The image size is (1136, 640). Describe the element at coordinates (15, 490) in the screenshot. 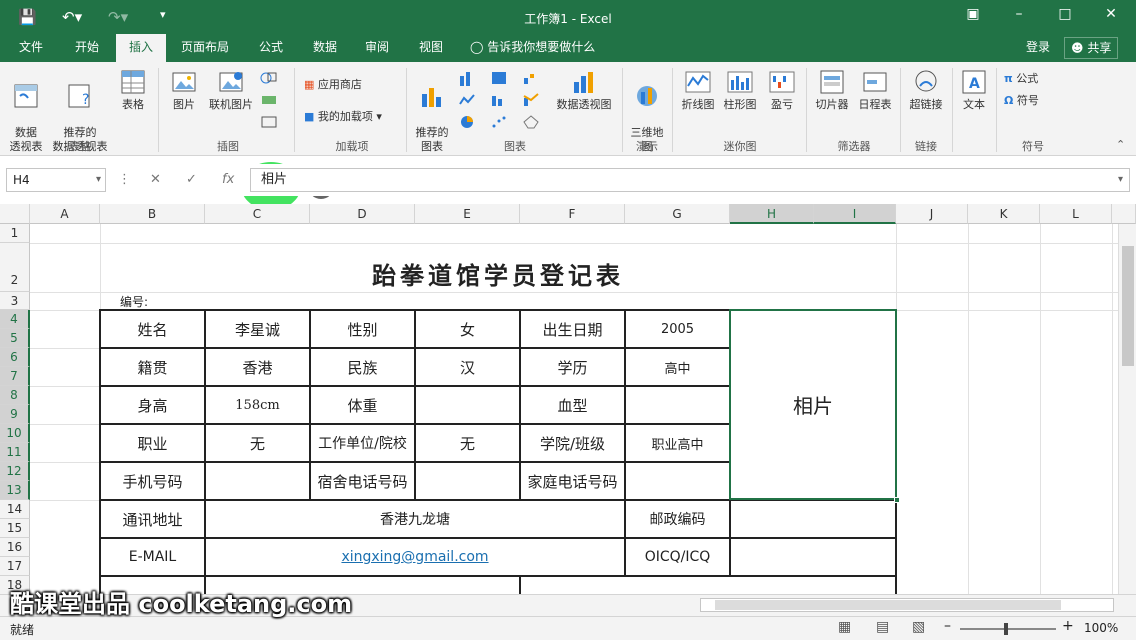

I see `row-header: 13` at that location.